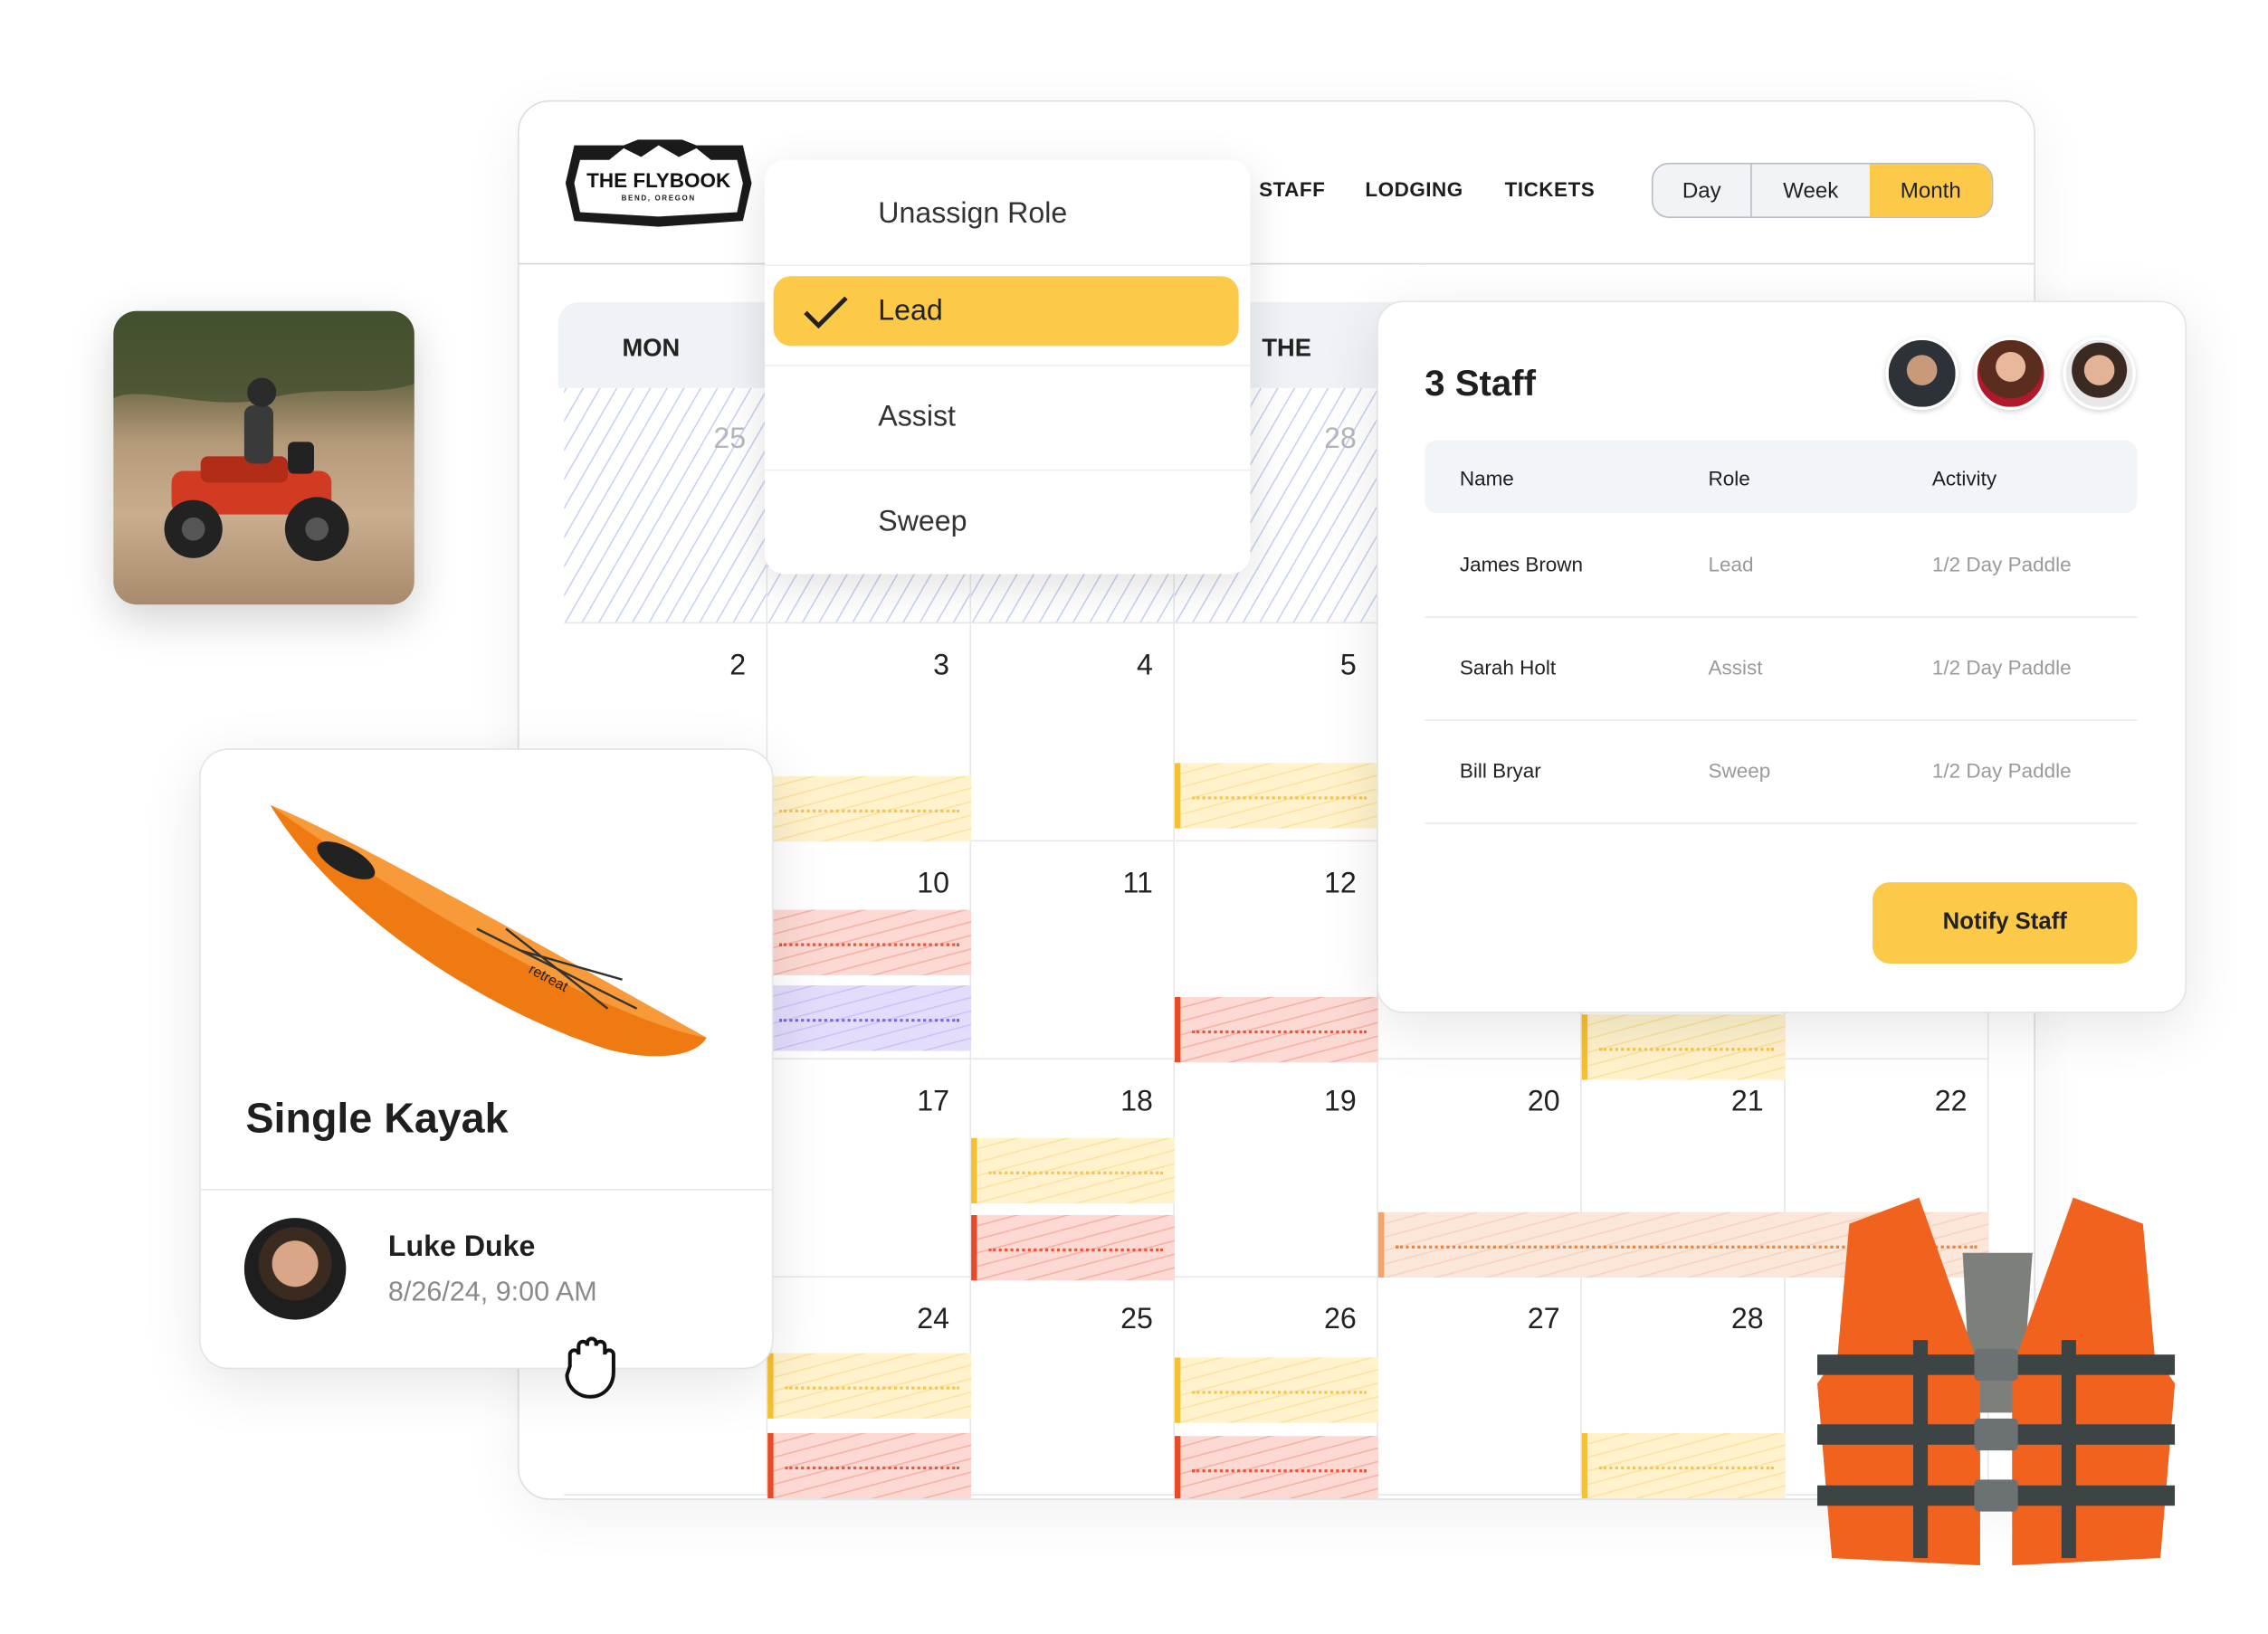 The width and height of the screenshot is (2268, 1634). I want to click on staff-role: Sweep, so click(1739, 771).